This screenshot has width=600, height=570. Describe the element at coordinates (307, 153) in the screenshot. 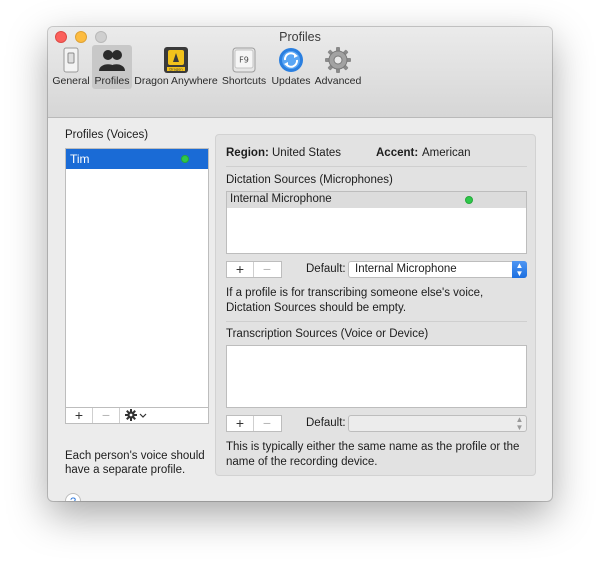

I see `region-value: United States` at that location.